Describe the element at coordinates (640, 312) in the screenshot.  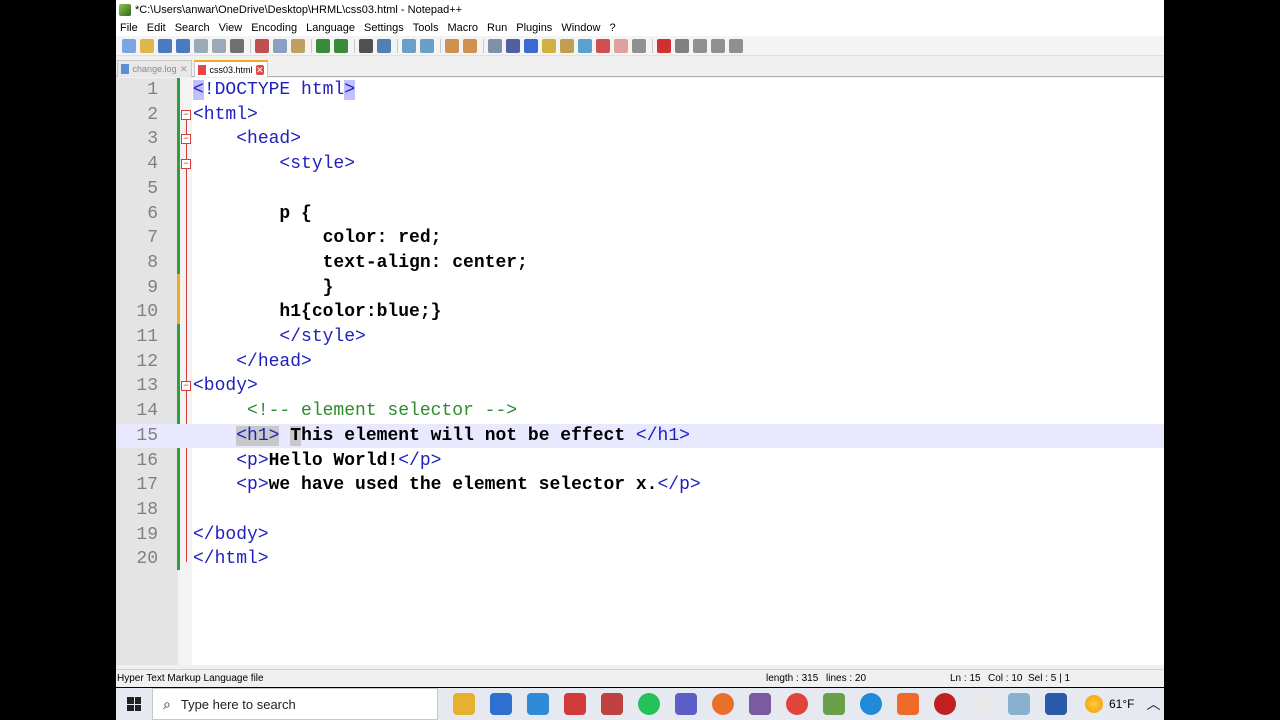
I see `code-line: 10 h1{color:blue;}` at that location.